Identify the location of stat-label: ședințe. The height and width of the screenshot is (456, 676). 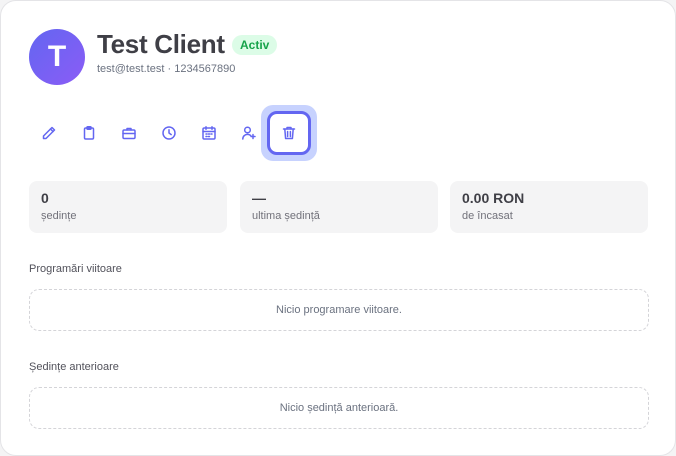
(59, 216).